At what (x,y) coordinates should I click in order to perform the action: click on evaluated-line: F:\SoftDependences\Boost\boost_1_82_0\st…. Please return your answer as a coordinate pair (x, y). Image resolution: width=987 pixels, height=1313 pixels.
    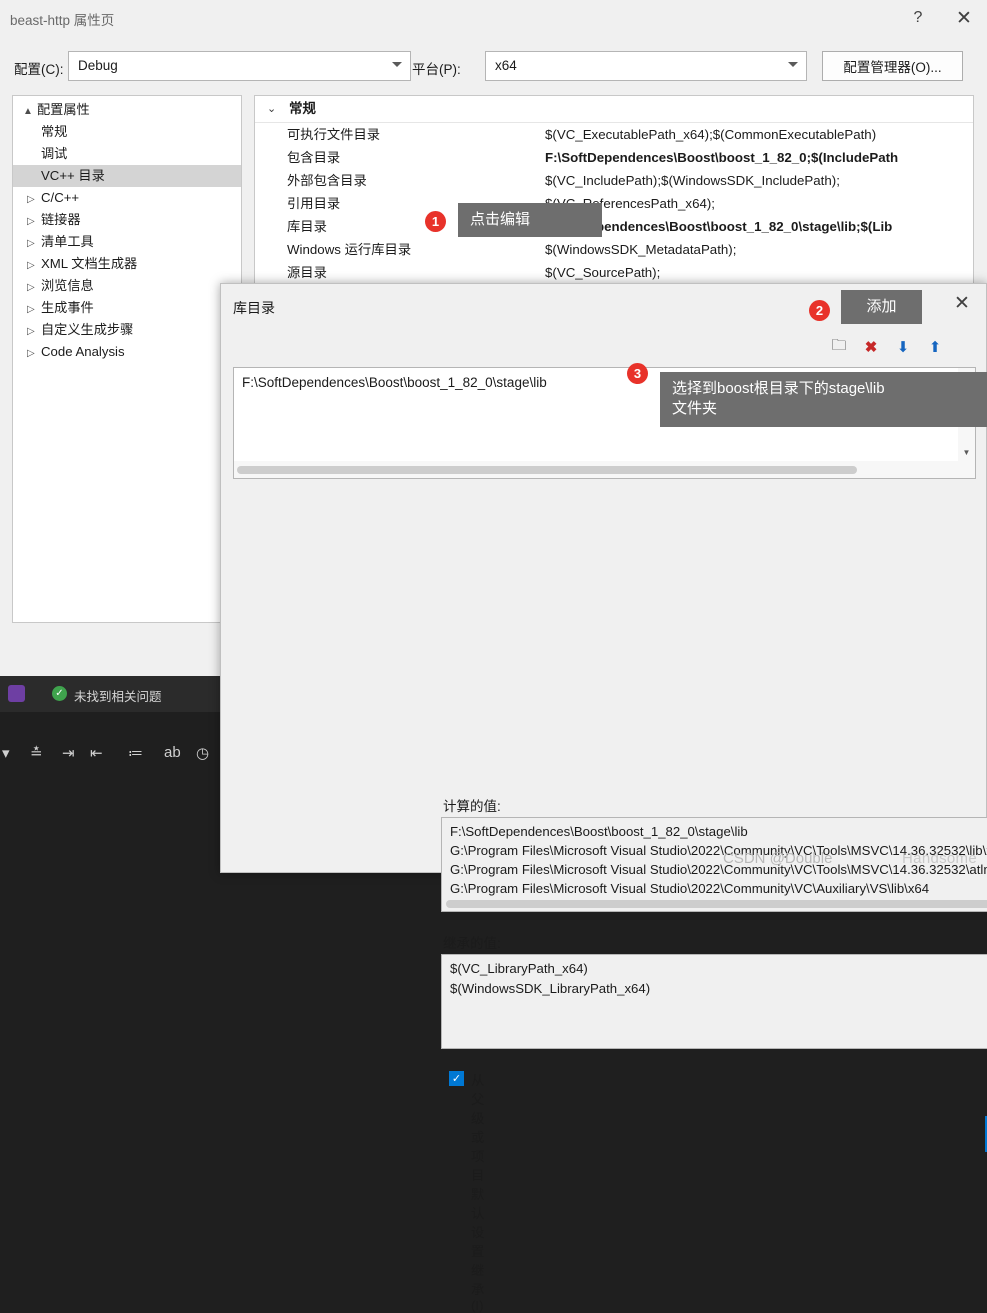
    Looking at the image, I should click on (599, 831).